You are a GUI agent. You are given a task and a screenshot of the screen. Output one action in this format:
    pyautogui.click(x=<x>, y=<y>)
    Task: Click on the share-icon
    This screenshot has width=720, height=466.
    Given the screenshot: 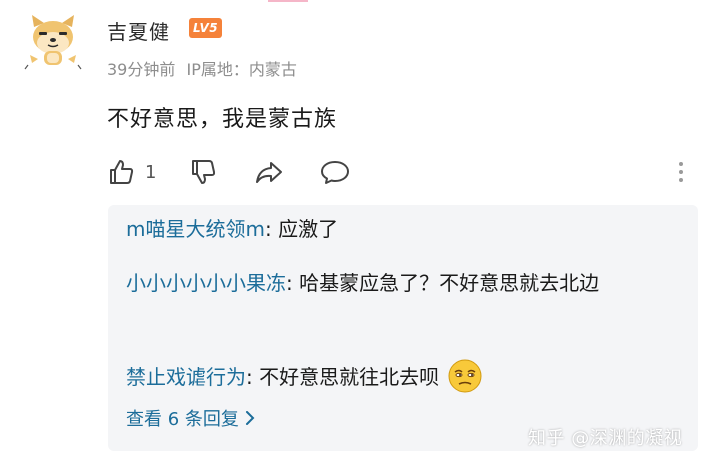 What is the action you would take?
    pyautogui.click(x=269, y=172)
    